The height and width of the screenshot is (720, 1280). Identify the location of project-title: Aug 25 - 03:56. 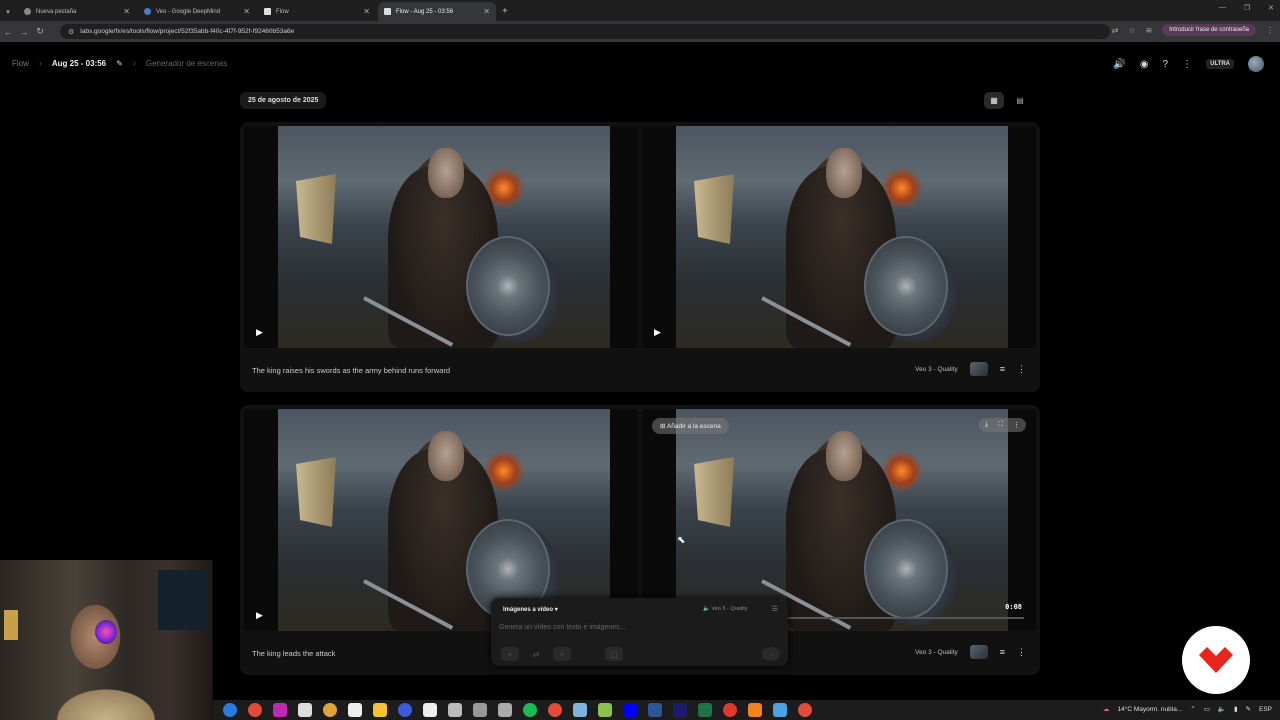
(79, 63).